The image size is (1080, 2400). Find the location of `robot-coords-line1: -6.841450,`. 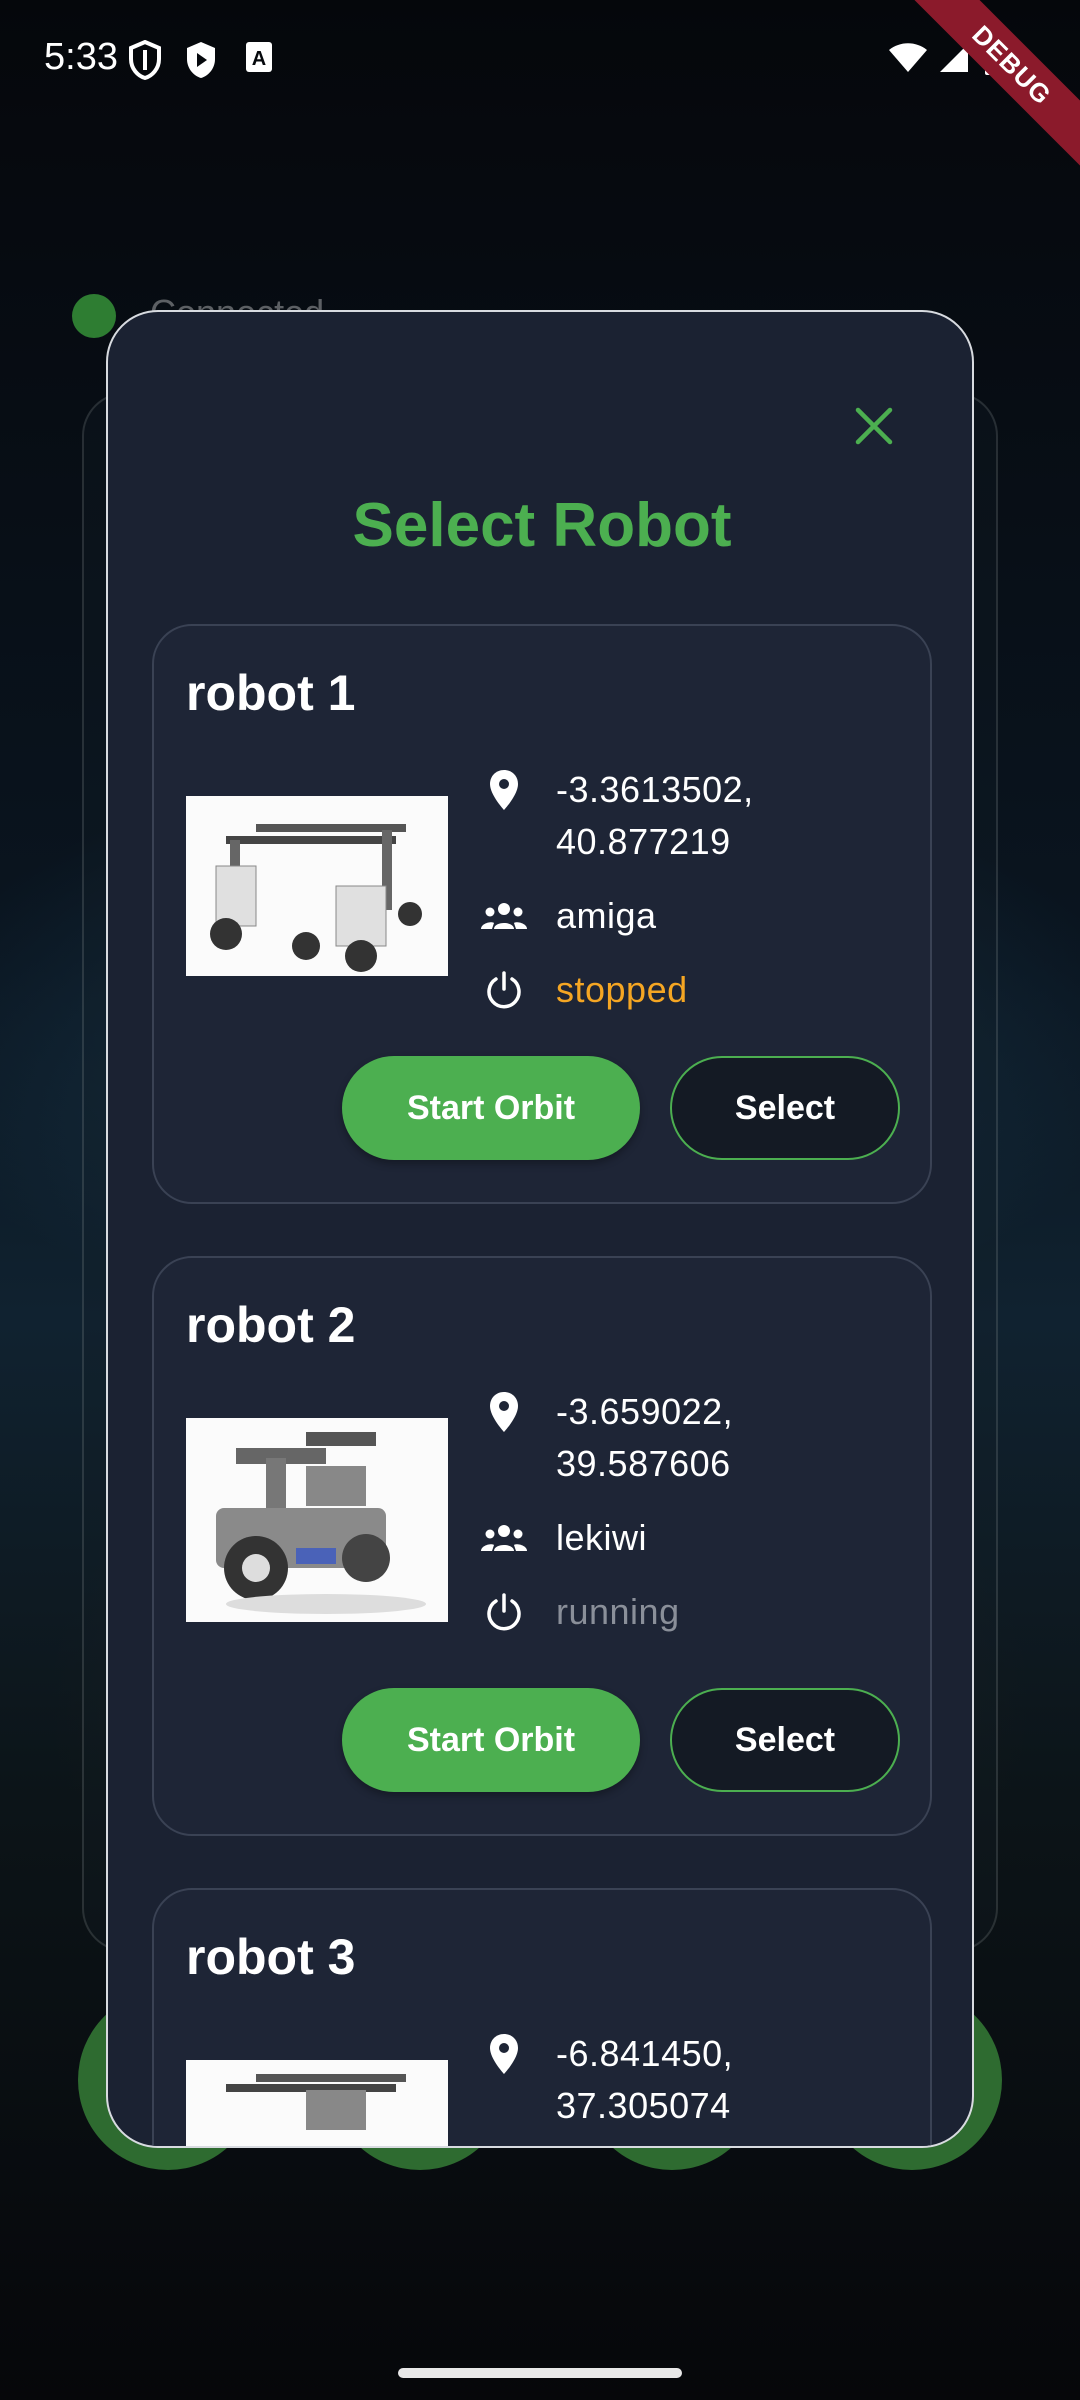

robot-coords-line1: -6.841450, is located at coordinates (645, 2053).